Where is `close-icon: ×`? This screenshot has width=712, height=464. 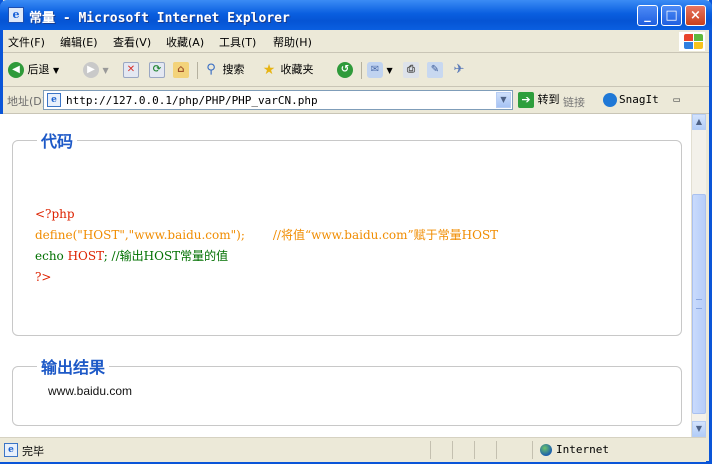 close-icon: × is located at coordinates (695, 15).